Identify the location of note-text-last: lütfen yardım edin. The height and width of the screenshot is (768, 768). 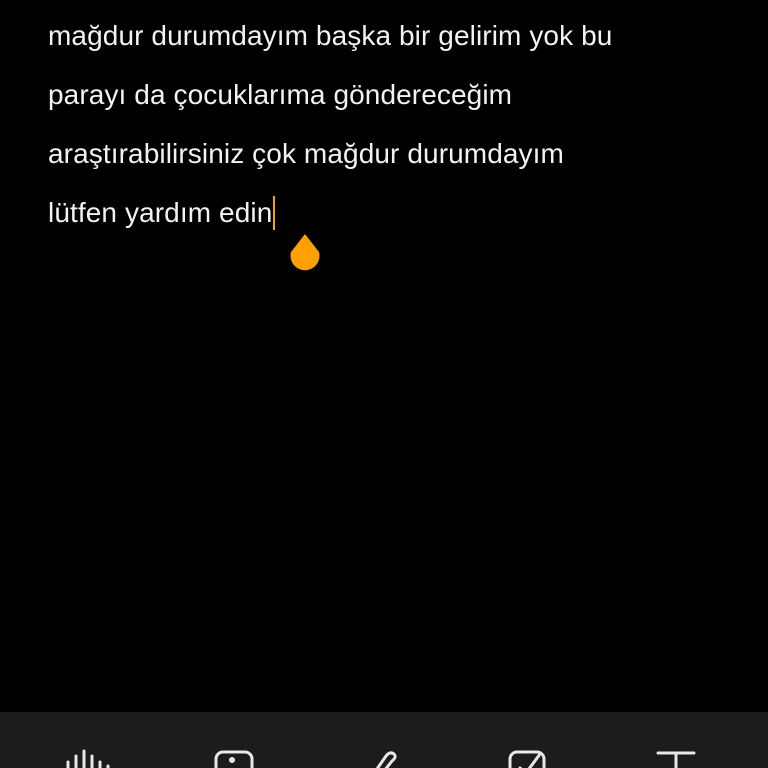
(160, 212).